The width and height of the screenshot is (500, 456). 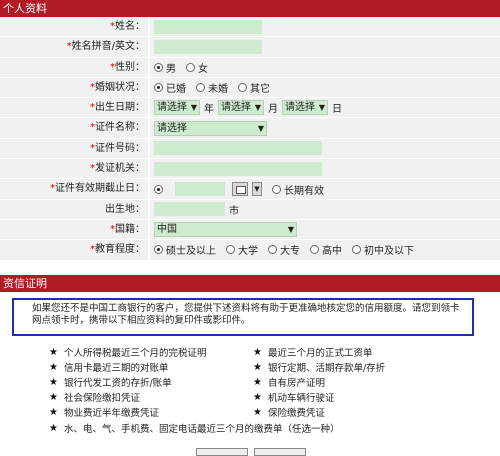 What do you see at coordinates (238, 148) in the screenshot?
I see `id-number-input` at bounding box center [238, 148].